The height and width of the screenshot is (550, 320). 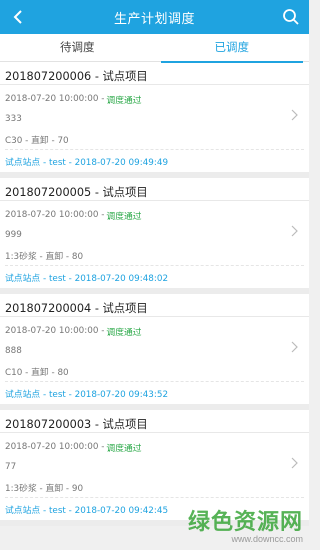 I want to click on order-title: 201807200006 - 试点项目, so click(x=154, y=73).